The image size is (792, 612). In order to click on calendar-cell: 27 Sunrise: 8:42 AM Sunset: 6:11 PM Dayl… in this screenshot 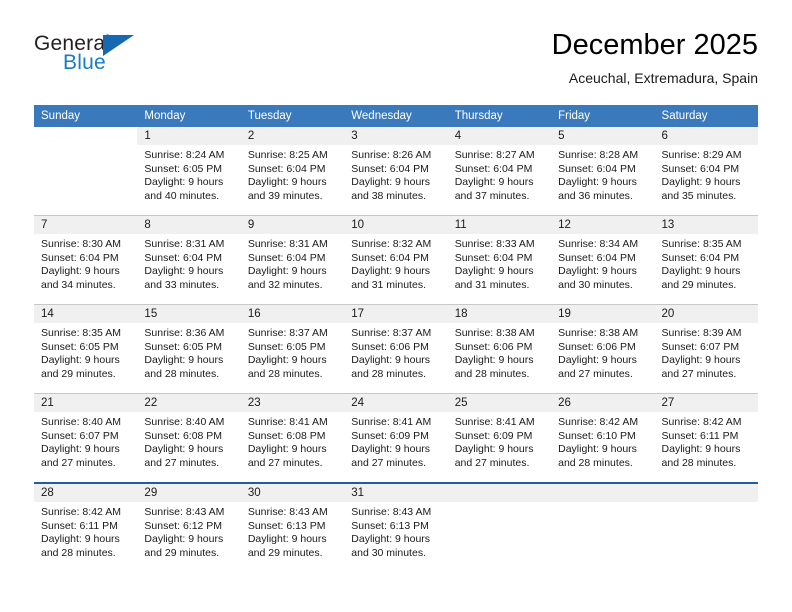, I will do `click(706, 438)`.